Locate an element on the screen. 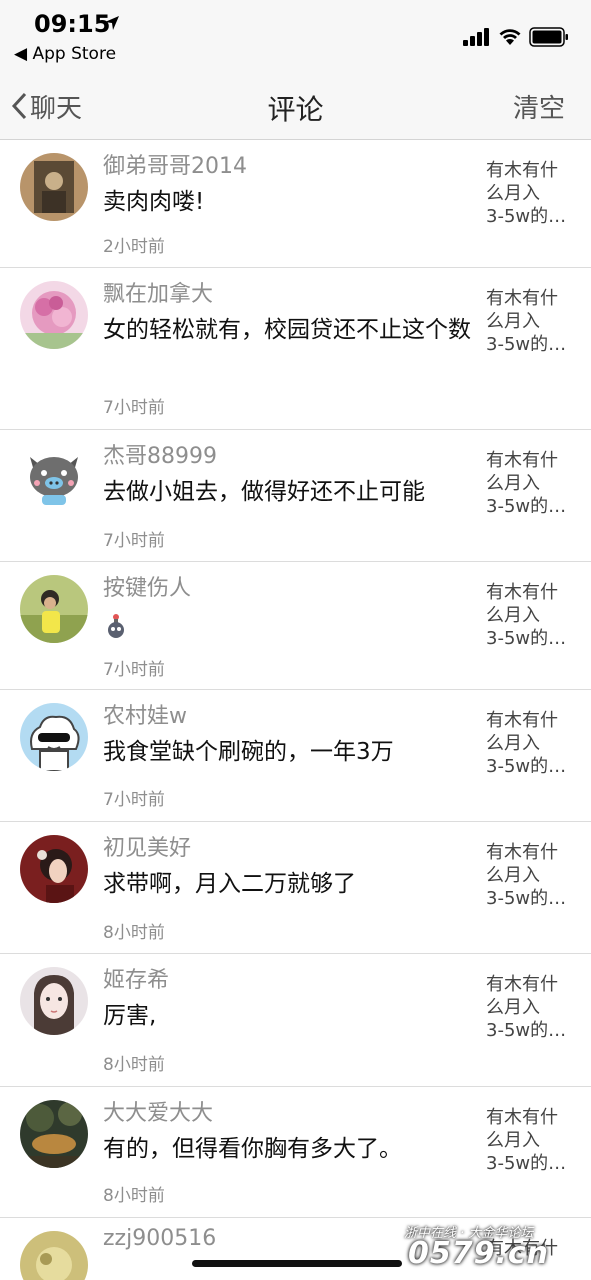 The image size is (591, 1280). battery-icon is located at coordinates (548, 37).